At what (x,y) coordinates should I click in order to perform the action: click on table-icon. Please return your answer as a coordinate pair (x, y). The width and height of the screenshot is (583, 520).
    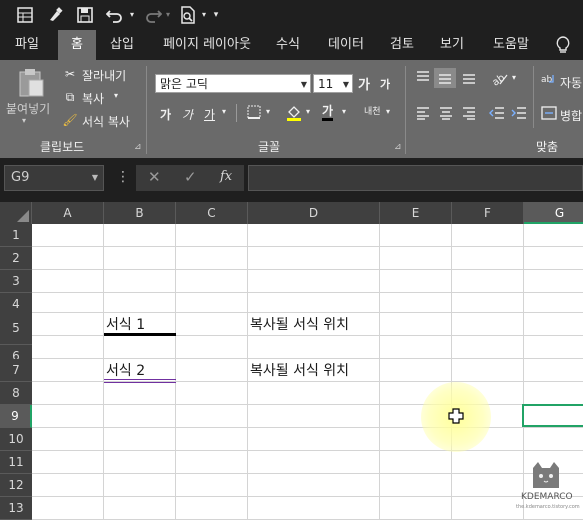
    Looking at the image, I should click on (25, 15).